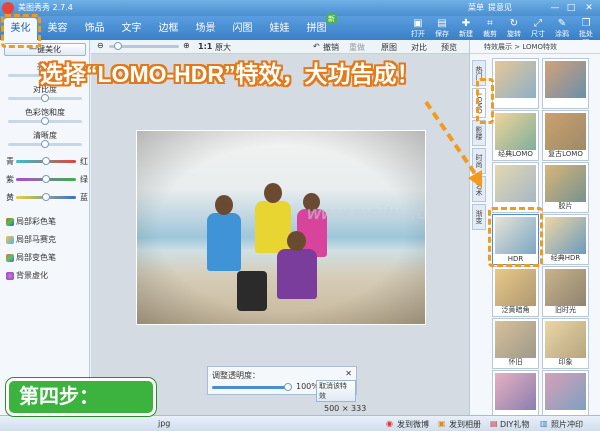  I want to click on original-button: 原图, so click(389, 47).